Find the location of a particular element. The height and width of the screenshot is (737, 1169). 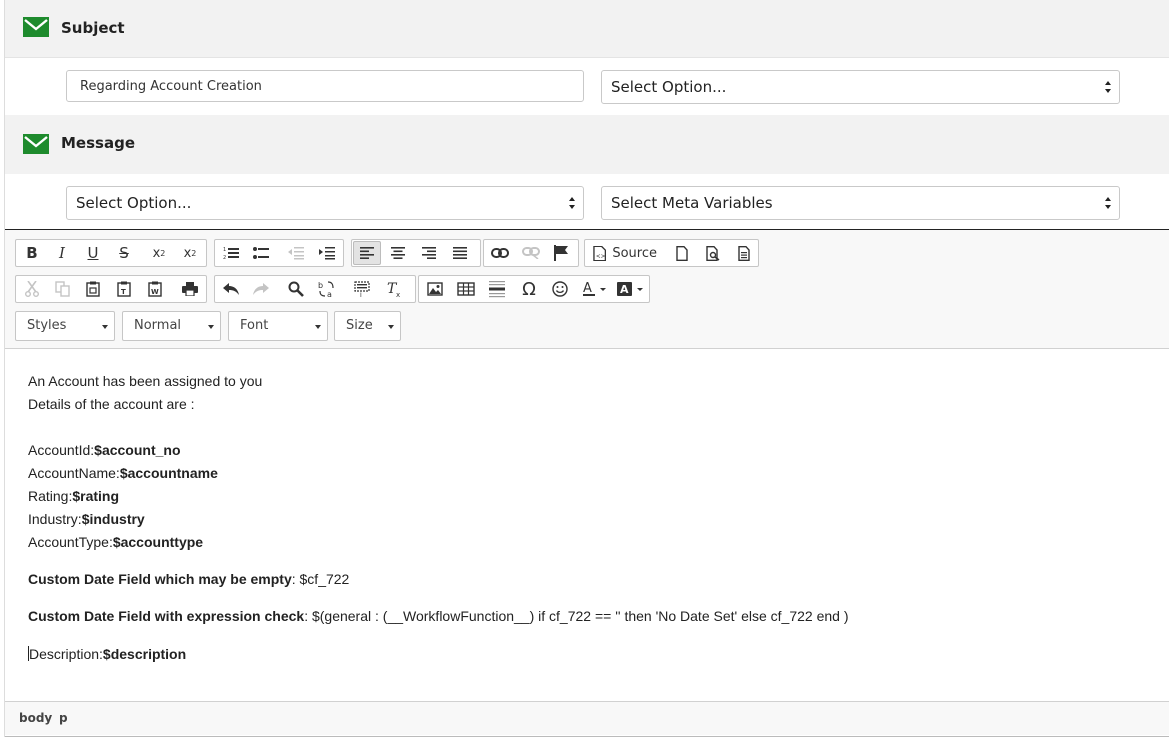

image-icon is located at coordinates (435, 289).